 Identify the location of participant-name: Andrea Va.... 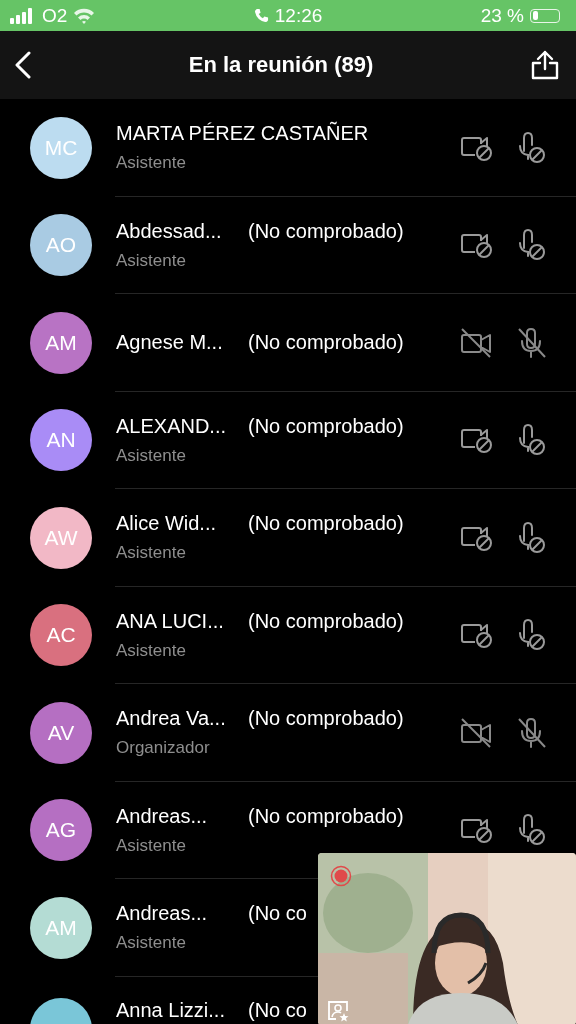
(171, 719).